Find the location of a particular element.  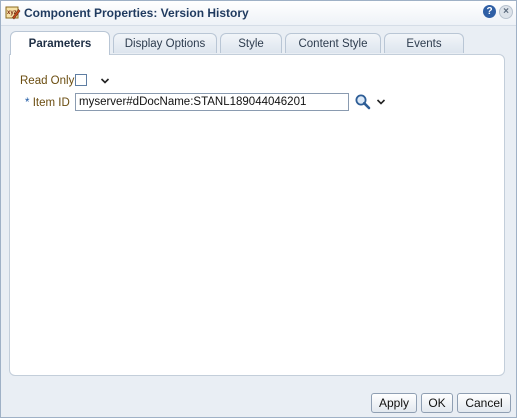

tab-content-style: Content Style is located at coordinates (333, 43).